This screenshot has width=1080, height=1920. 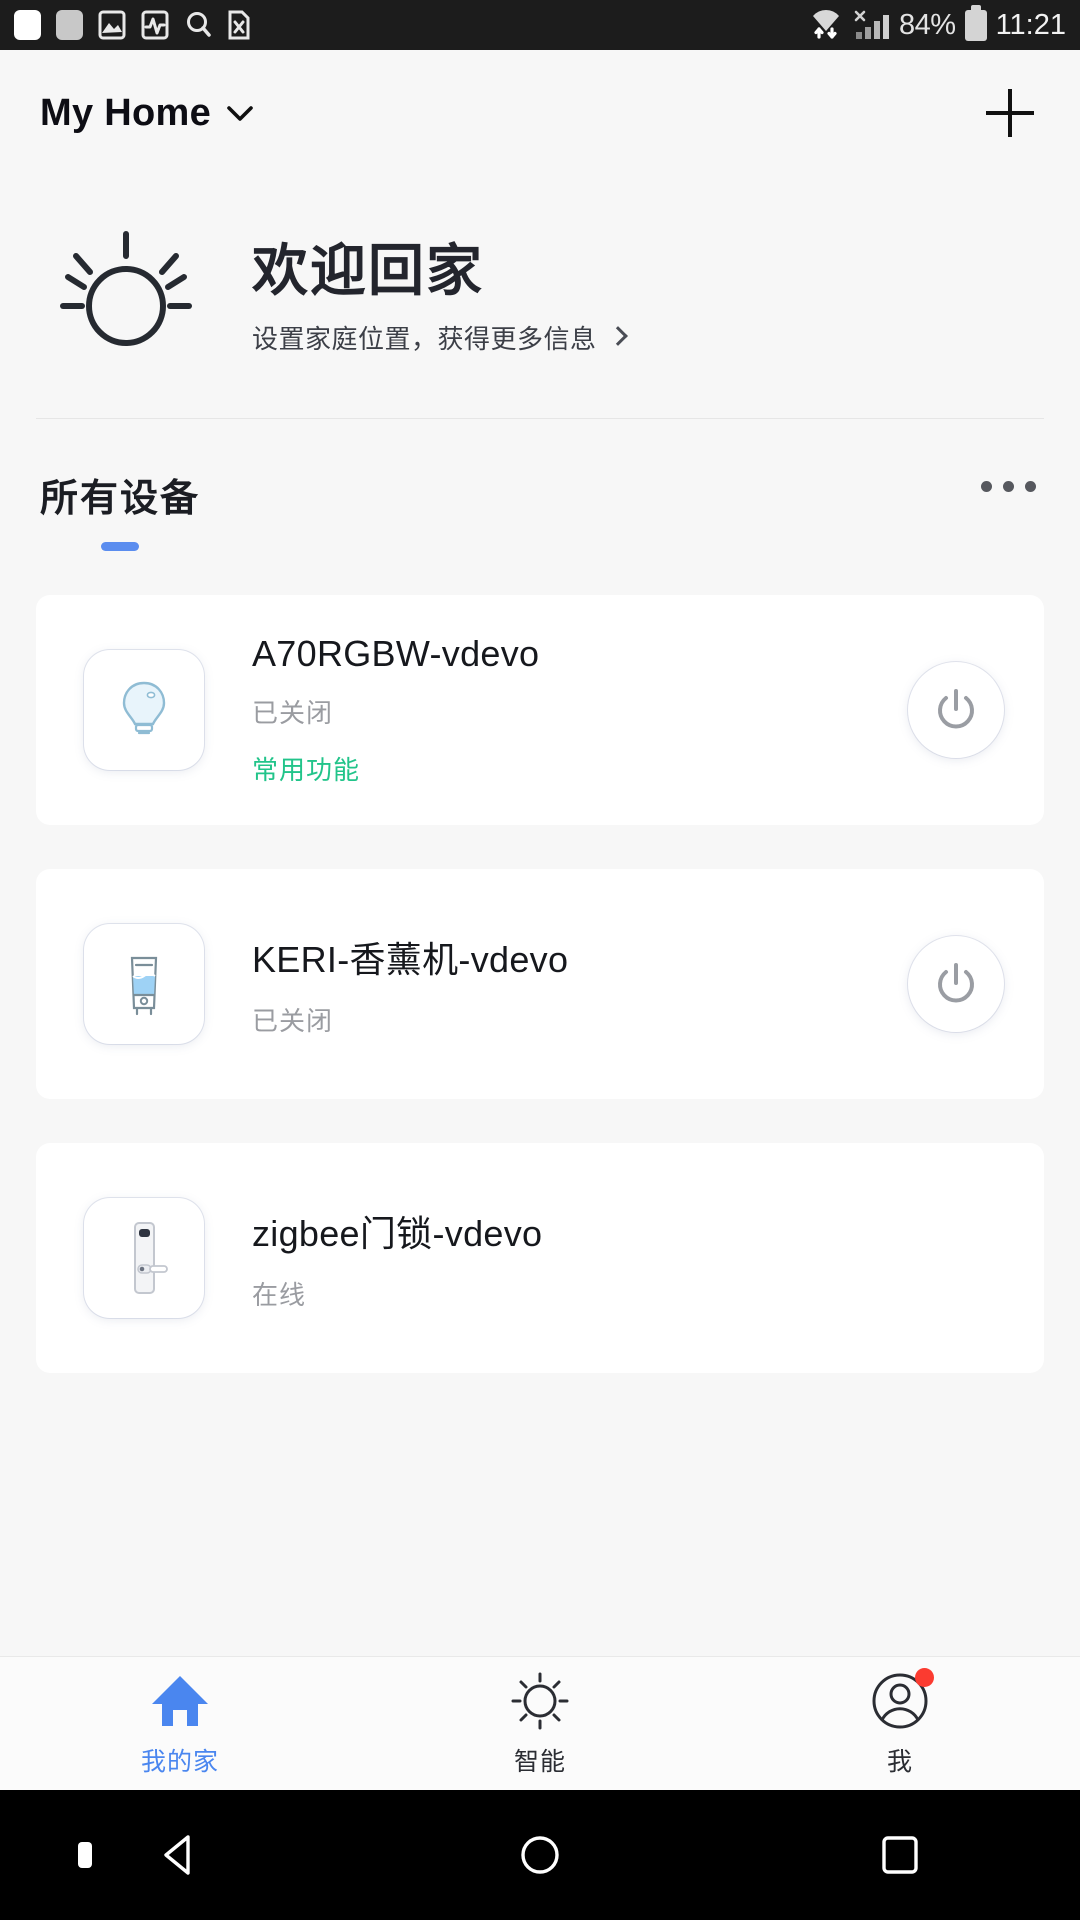 What do you see at coordinates (617, 336) in the screenshot?
I see `chevron-right-icon` at bounding box center [617, 336].